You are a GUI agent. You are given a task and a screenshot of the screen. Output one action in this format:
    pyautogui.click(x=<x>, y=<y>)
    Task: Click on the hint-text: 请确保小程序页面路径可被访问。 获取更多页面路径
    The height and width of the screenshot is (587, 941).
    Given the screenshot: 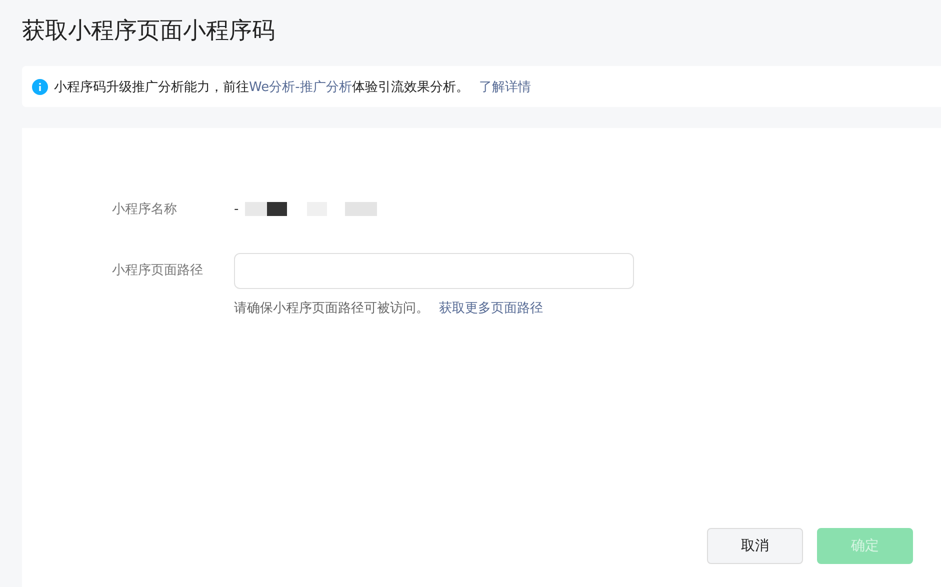 What is the action you would take?
    pyautogui.click(x=389, y=308)
    